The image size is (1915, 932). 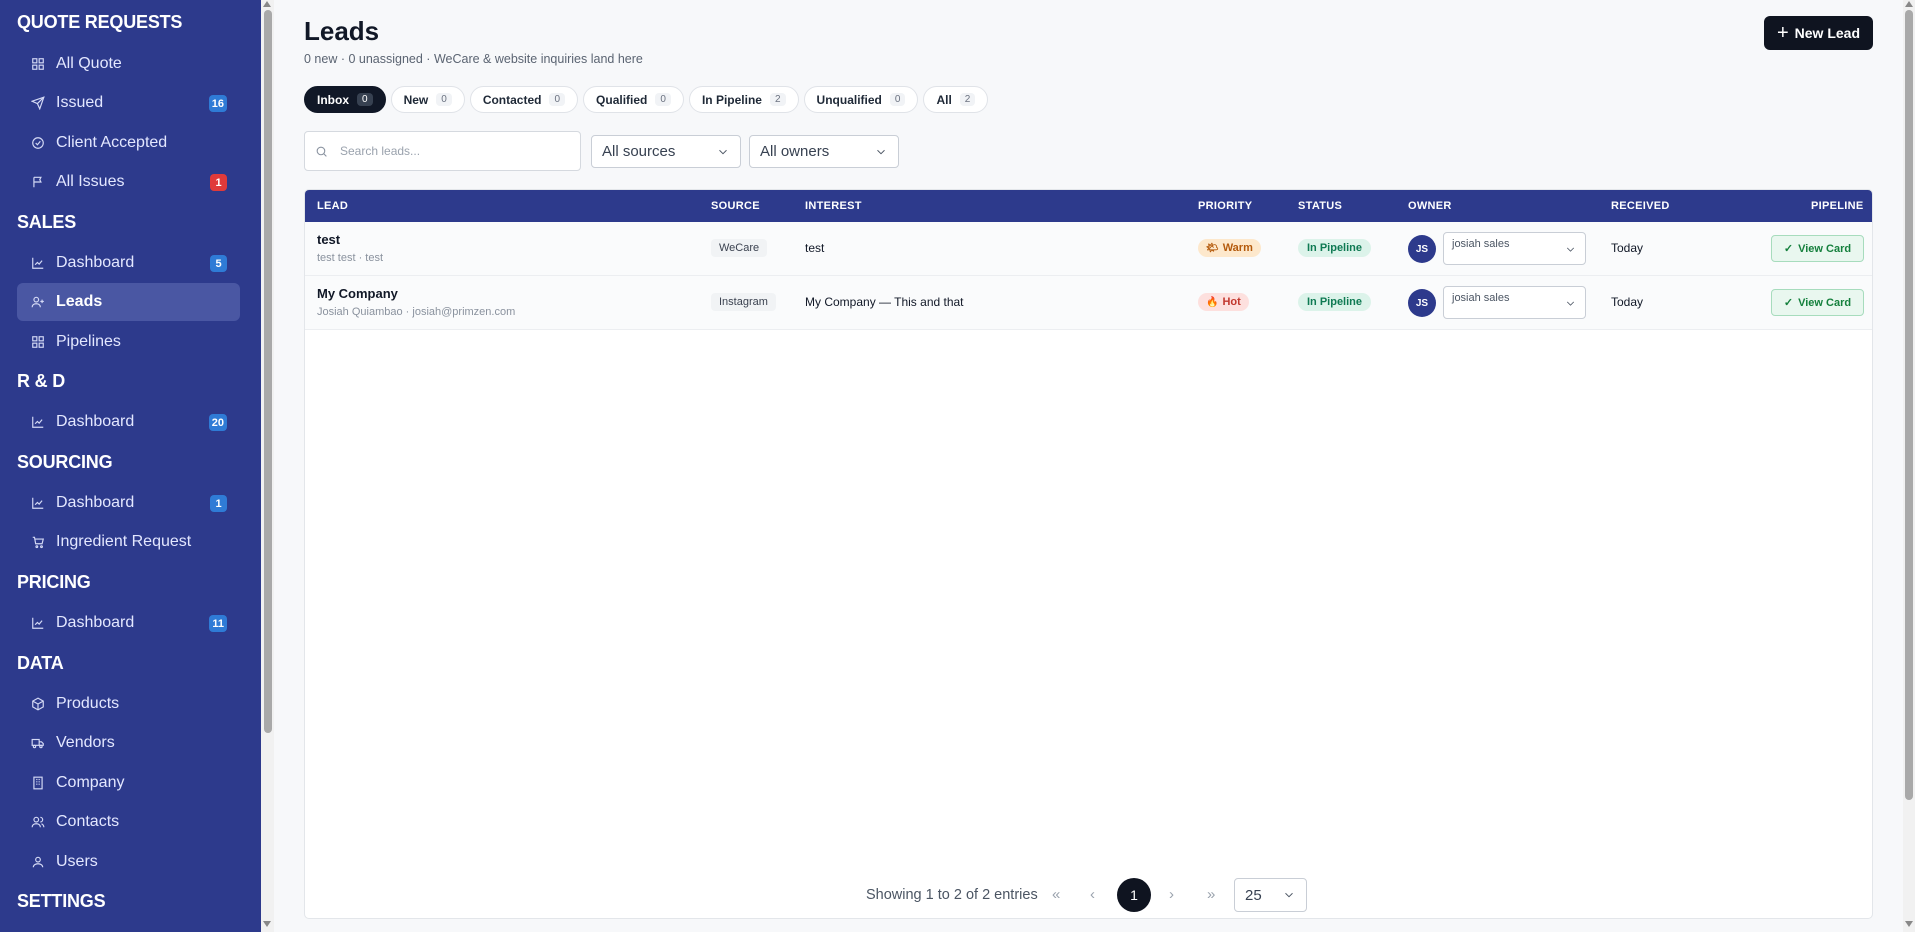 I want to click on prev-page-button: ‹, so click(x=1092, y=894).